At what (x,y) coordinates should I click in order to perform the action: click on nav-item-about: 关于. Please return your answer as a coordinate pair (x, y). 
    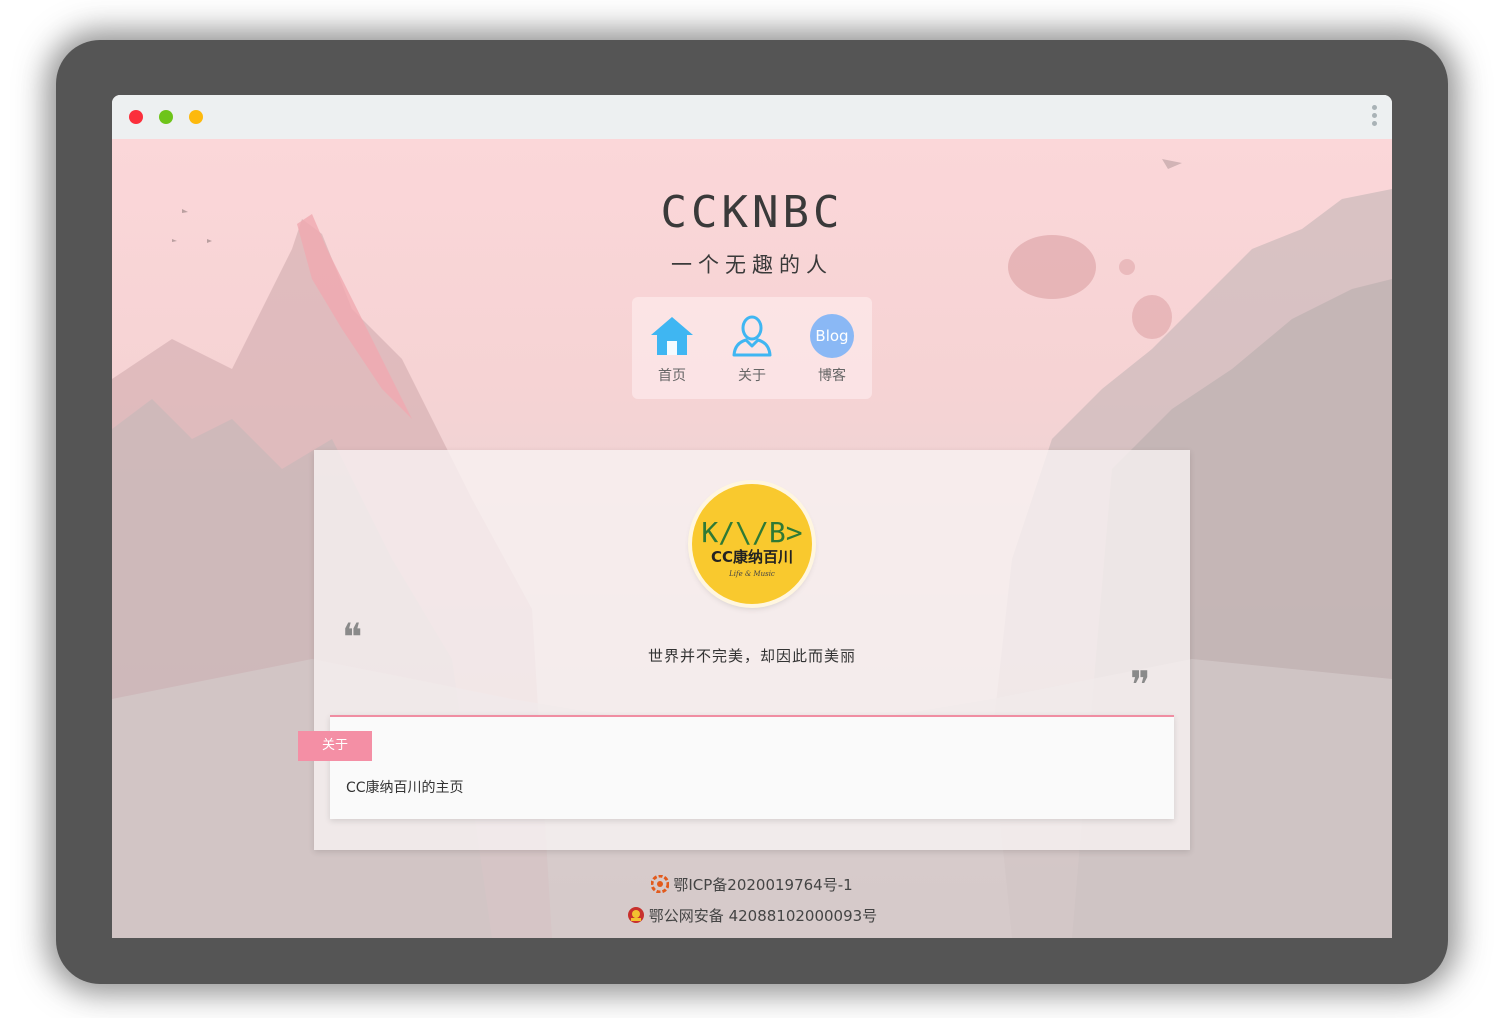
    Looking at the image, I should click on (752, 349).